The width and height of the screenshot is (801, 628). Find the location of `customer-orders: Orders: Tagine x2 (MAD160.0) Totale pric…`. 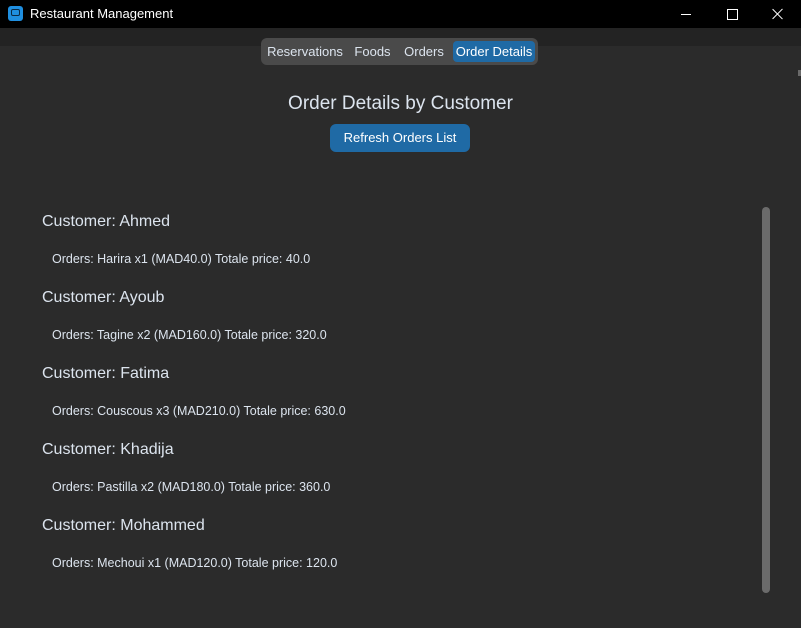

customer-orders: Orders: Tagine x2 (MAD160.0) Totale pric… is located at coordinates (189, 335).